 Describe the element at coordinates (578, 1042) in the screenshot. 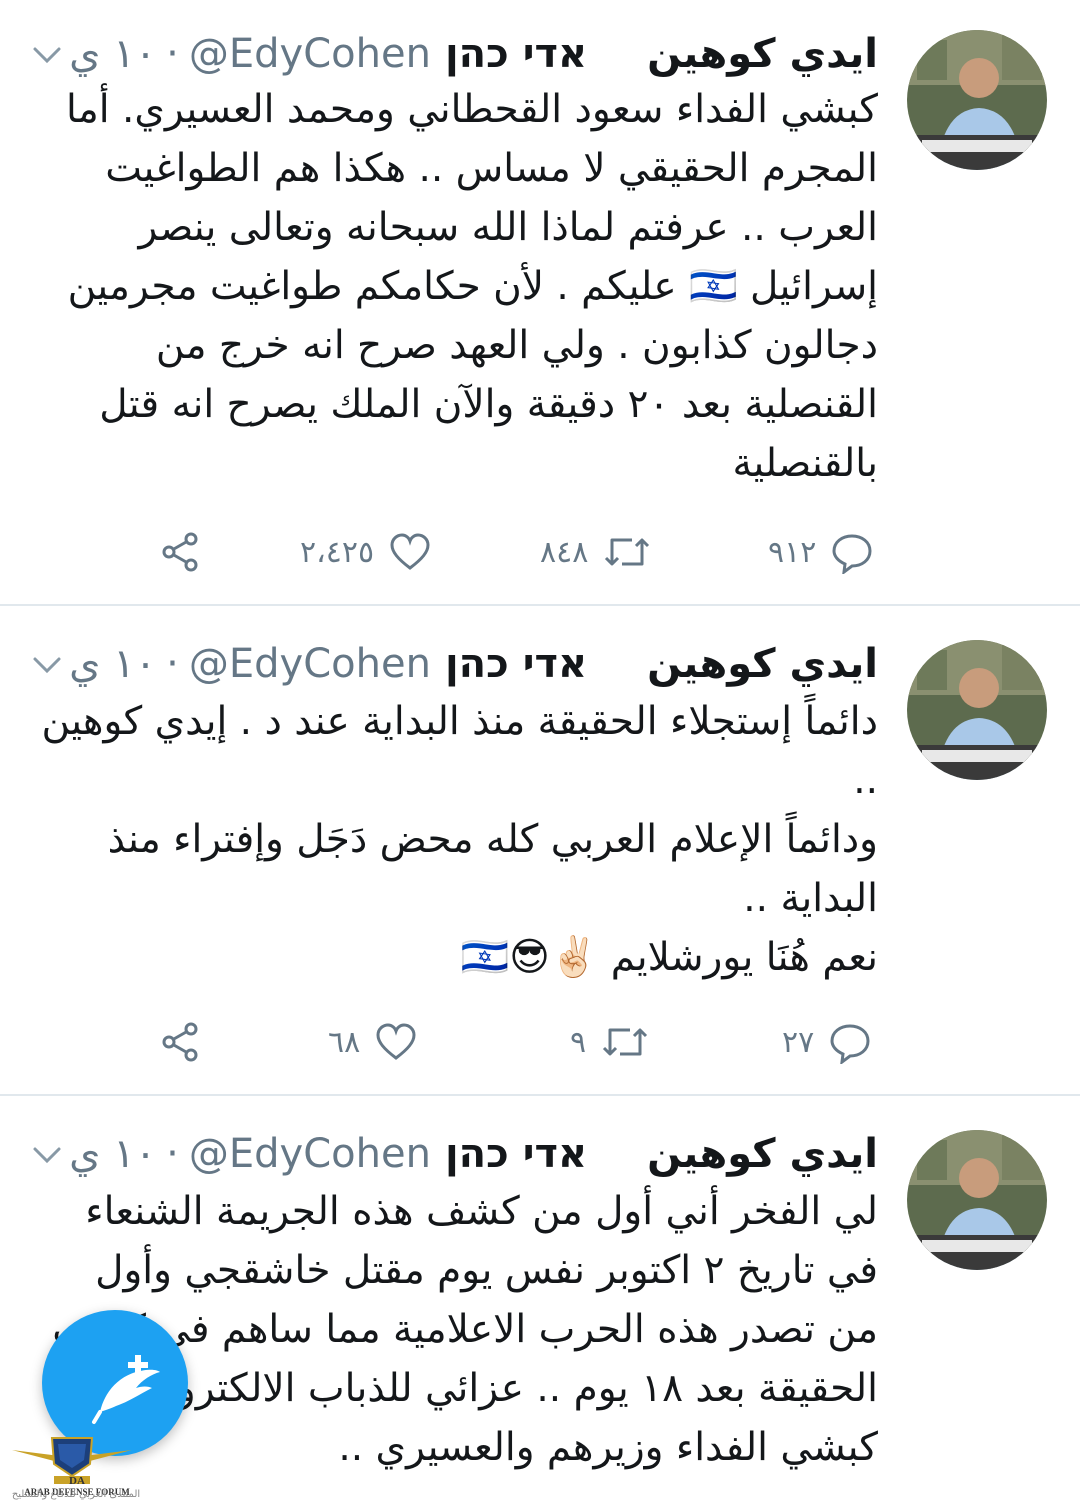

I see `retweet-count: ٩` at that location.